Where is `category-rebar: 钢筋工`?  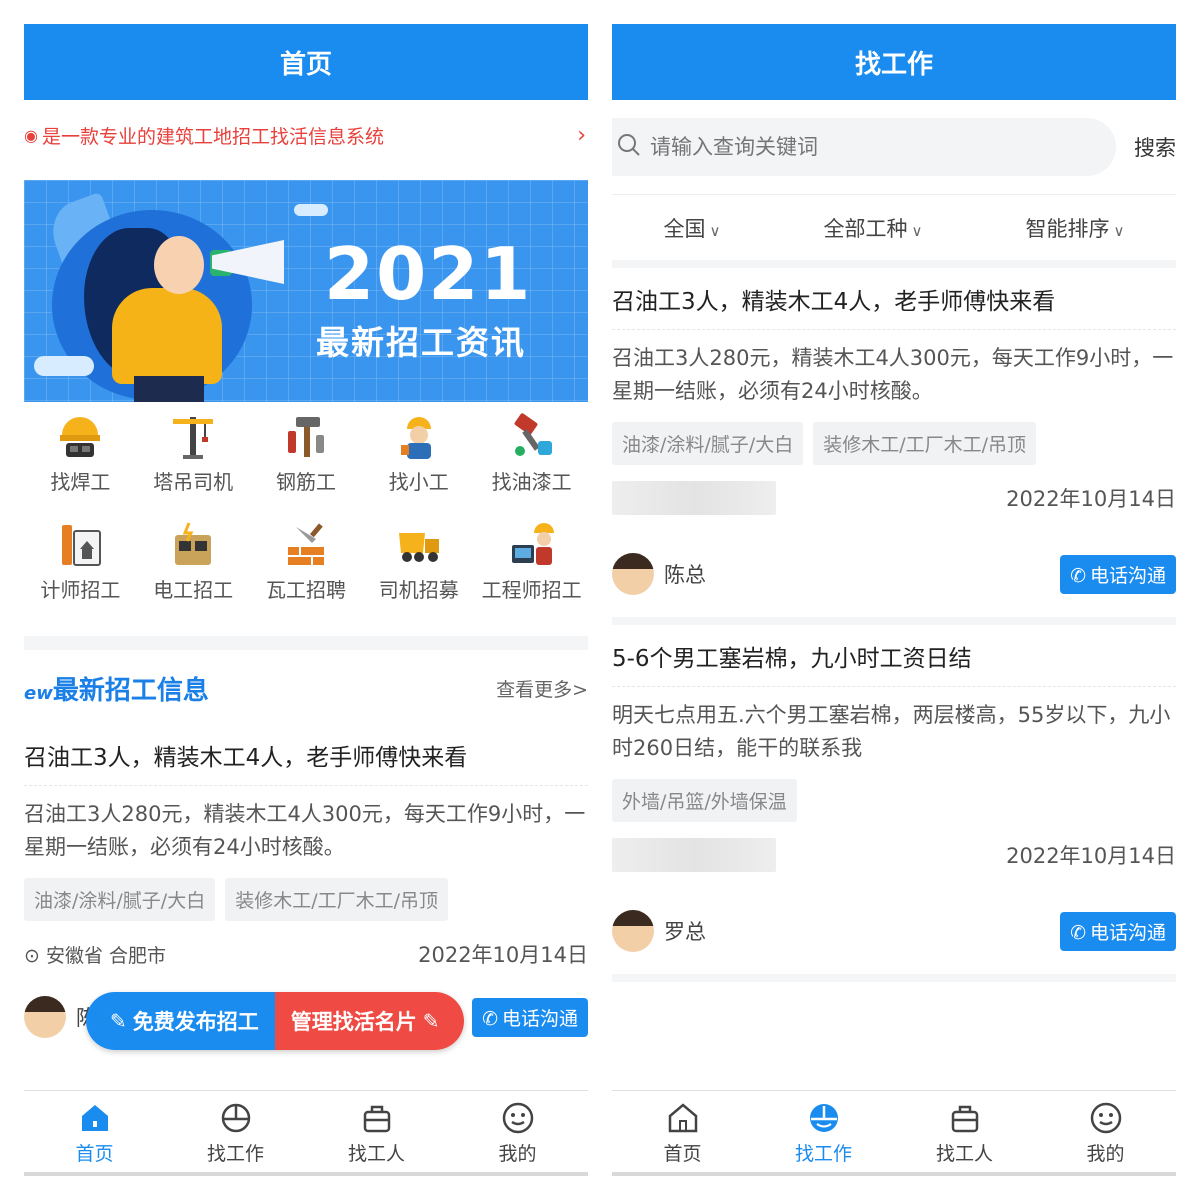 category-rebar: 钢筋工 is located at coordinates (306, 460).